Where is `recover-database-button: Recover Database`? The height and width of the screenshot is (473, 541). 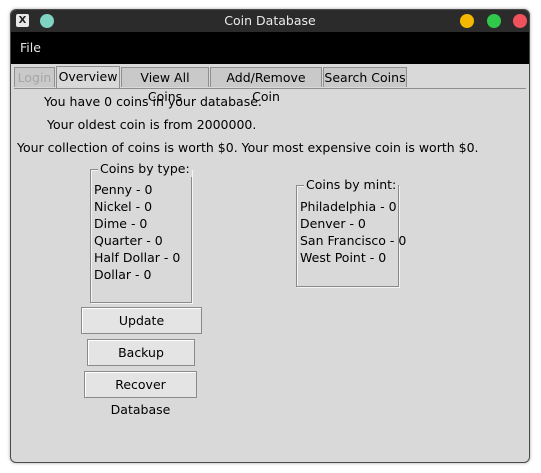
recover-database-button: Recover Database is located at coordinates (140, 394).